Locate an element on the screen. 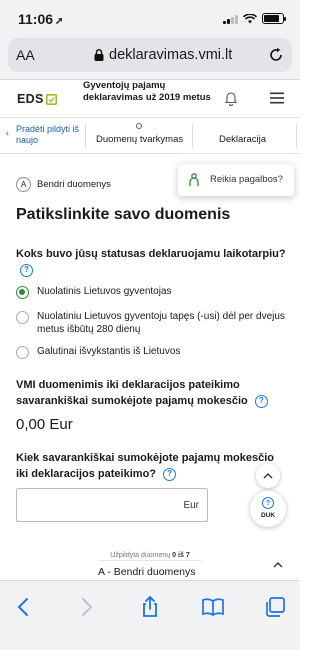  wifi-icon is located at coordinates (250, 18).